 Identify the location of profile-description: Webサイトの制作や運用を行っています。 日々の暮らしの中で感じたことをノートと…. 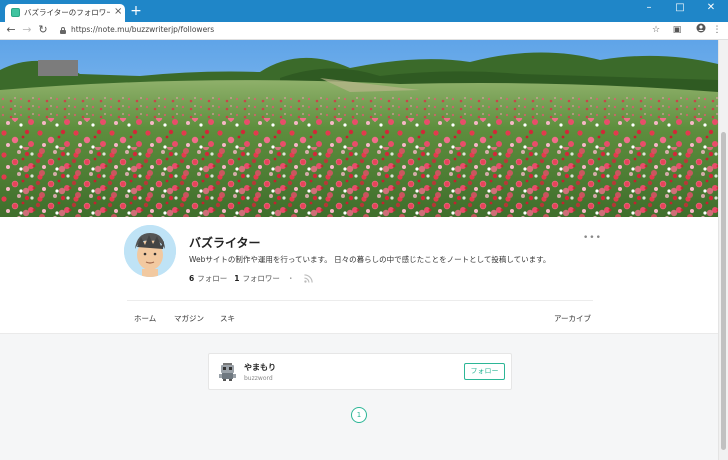
(370, 259).